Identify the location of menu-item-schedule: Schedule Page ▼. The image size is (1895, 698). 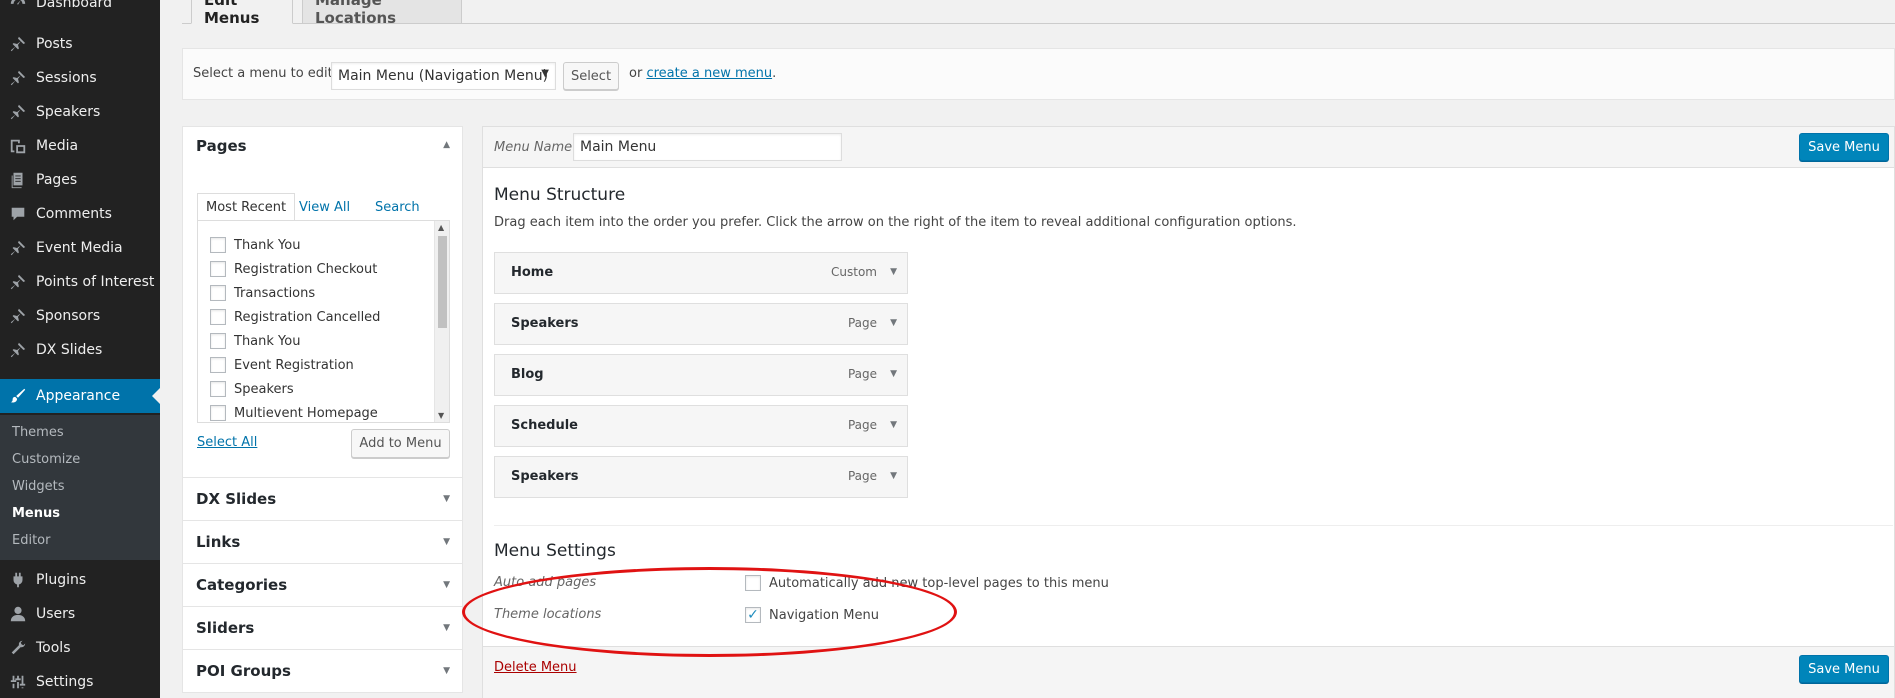
(701, 426).